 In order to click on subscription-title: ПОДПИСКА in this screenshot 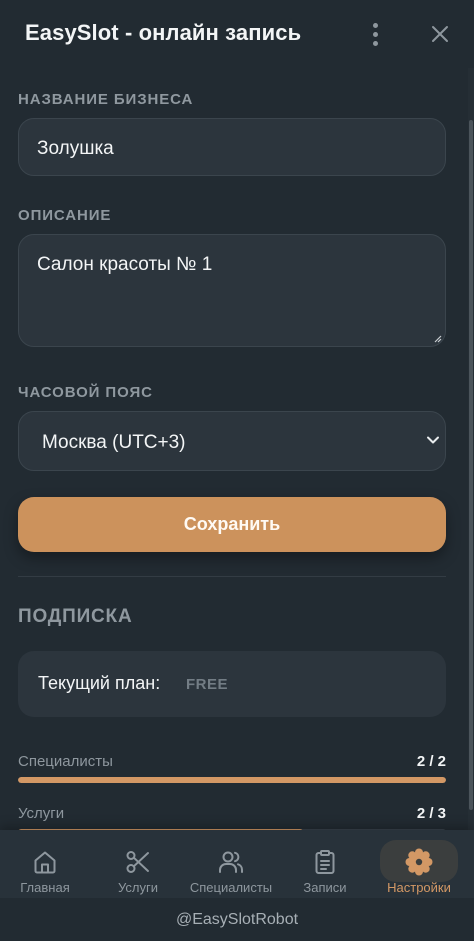, I will do `click(75, 616)`.